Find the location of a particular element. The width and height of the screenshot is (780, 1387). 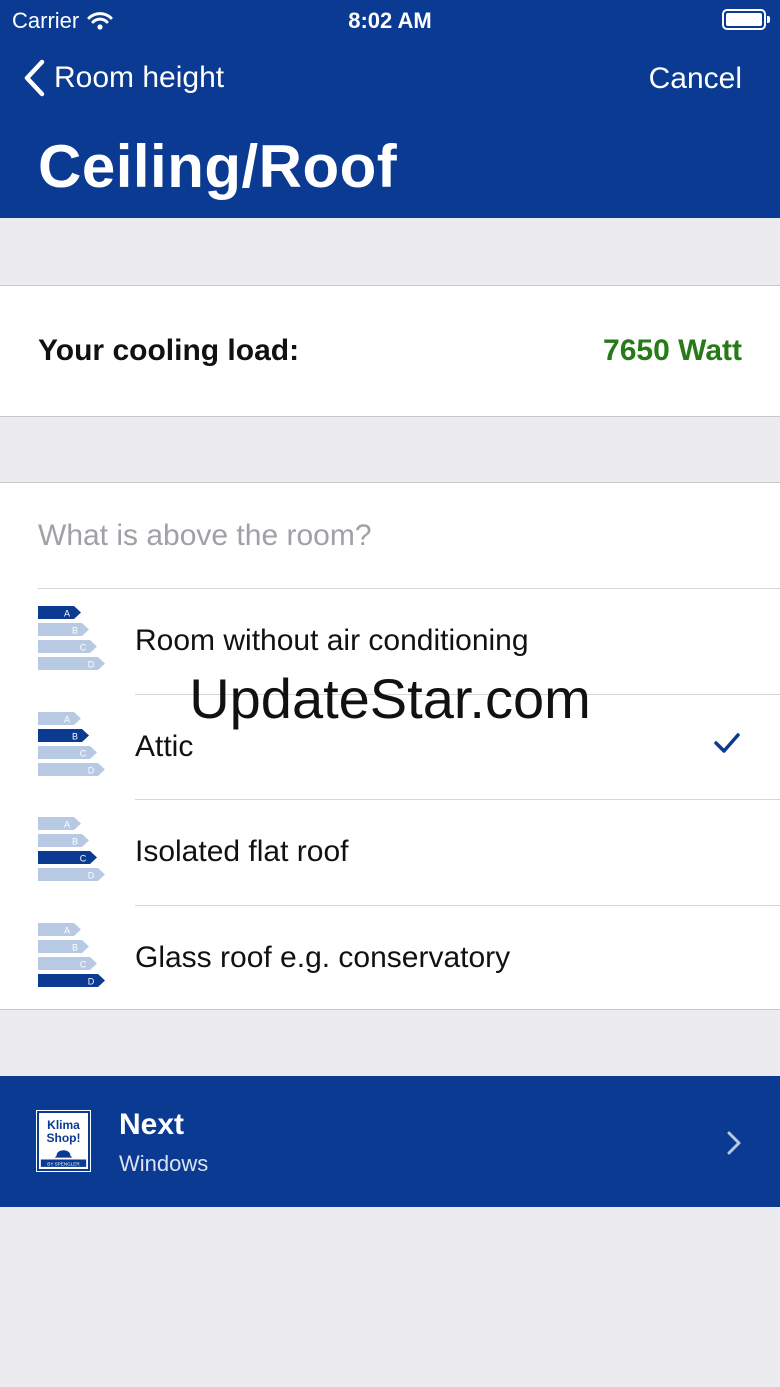

option-isolated-flat-roof: ABCD Isolated flat roof is located at coordinates (390, 852).